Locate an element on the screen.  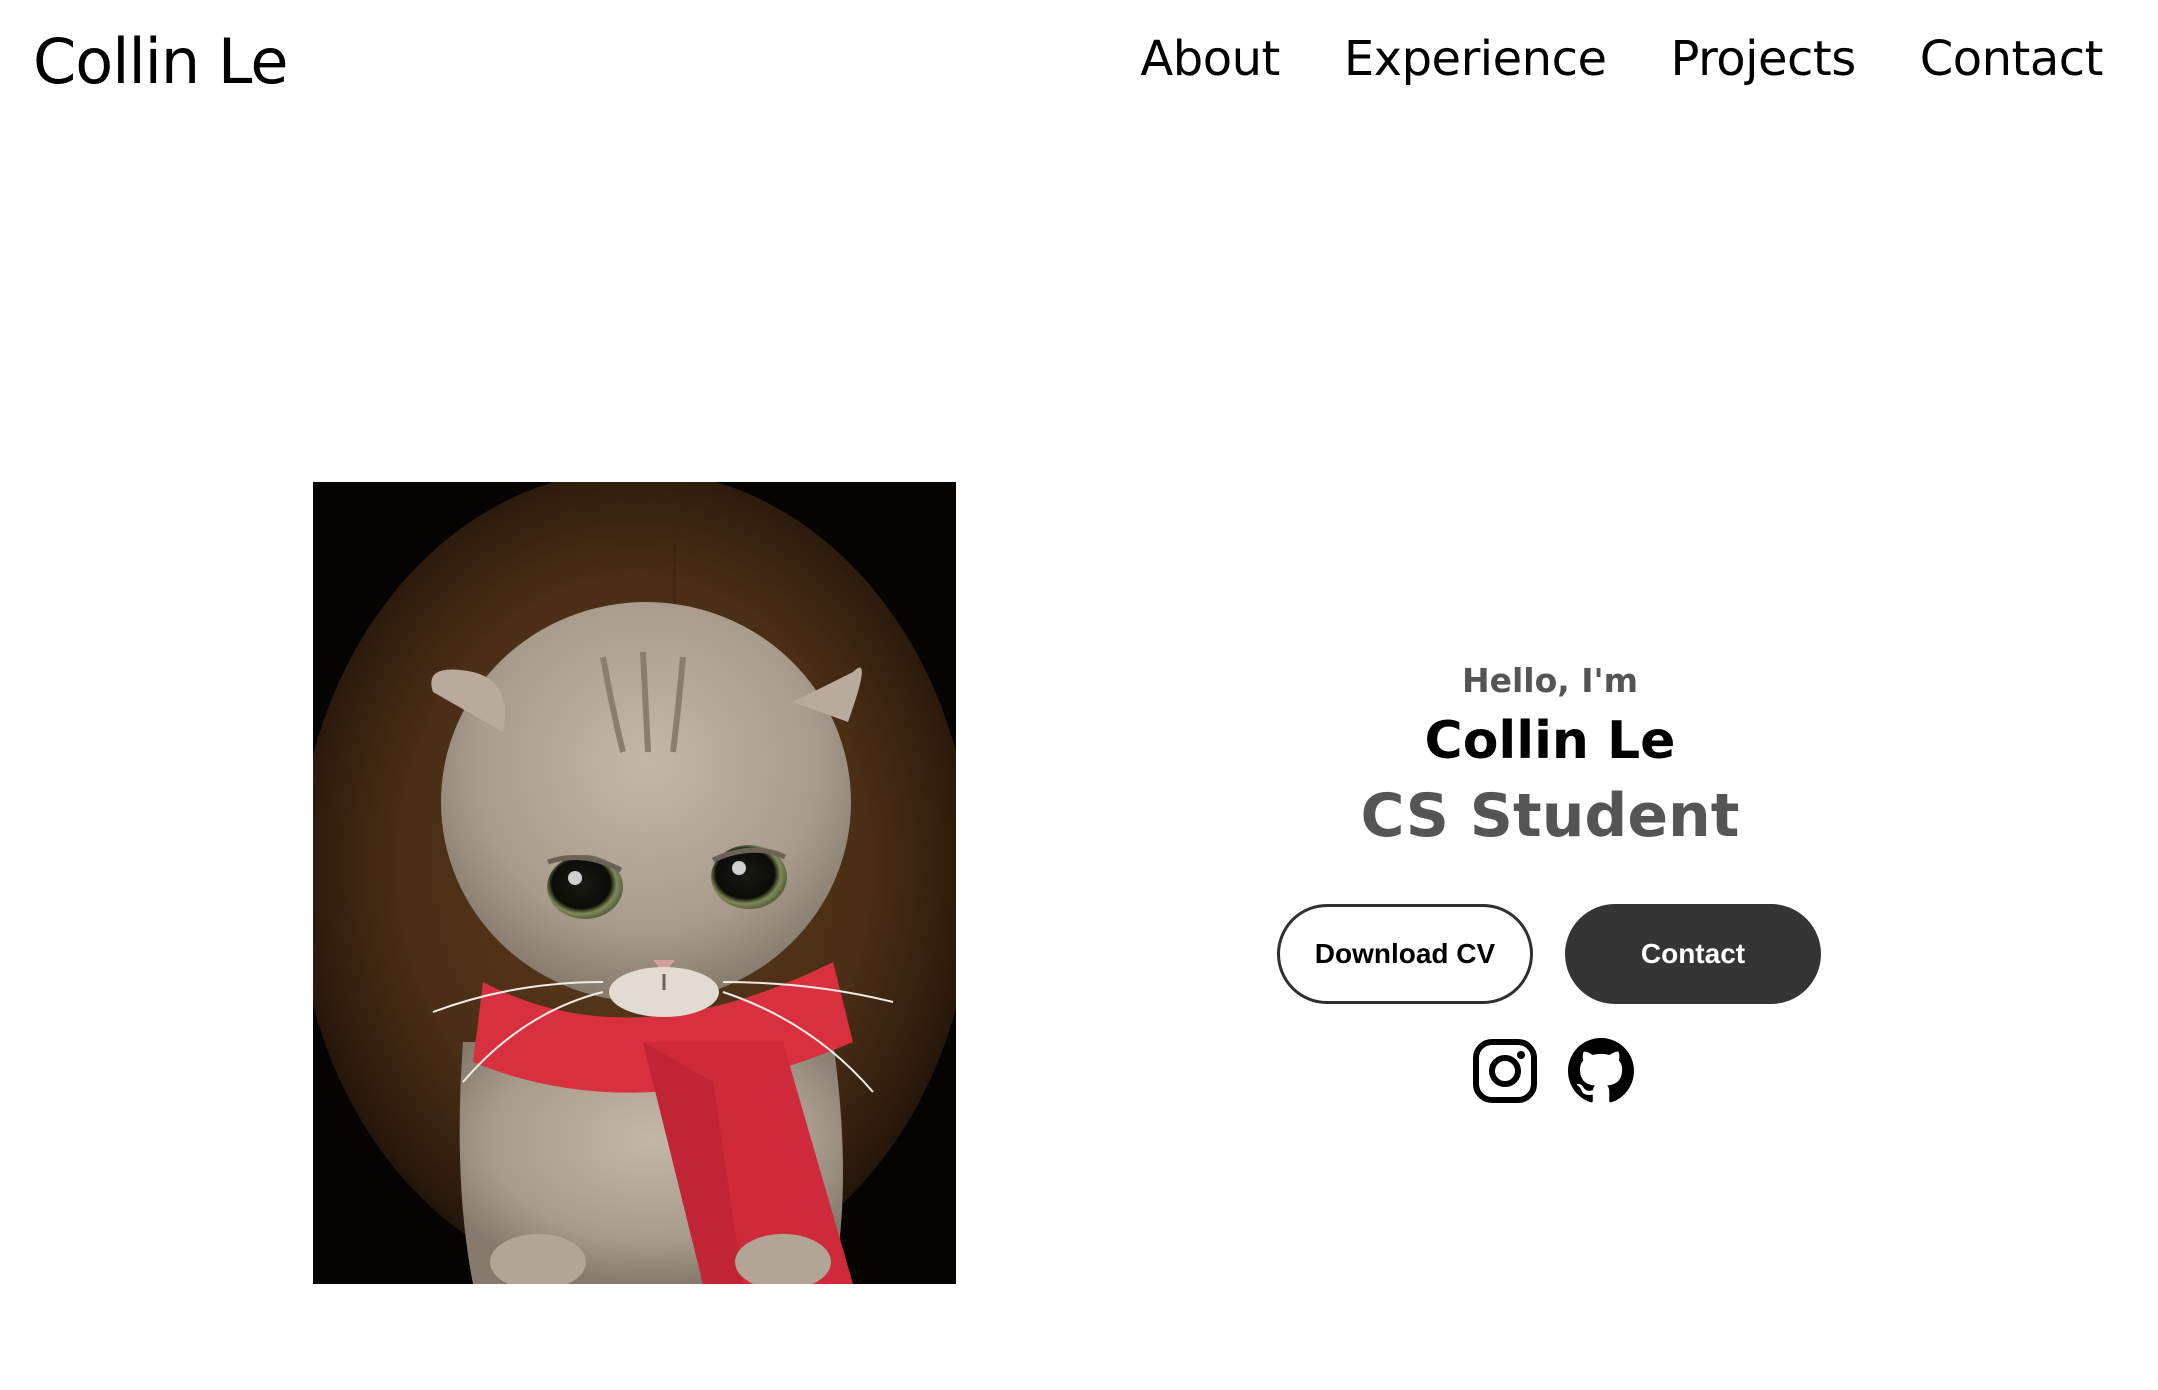
site-logo: Collin Le is located at coordinates (160, 62).